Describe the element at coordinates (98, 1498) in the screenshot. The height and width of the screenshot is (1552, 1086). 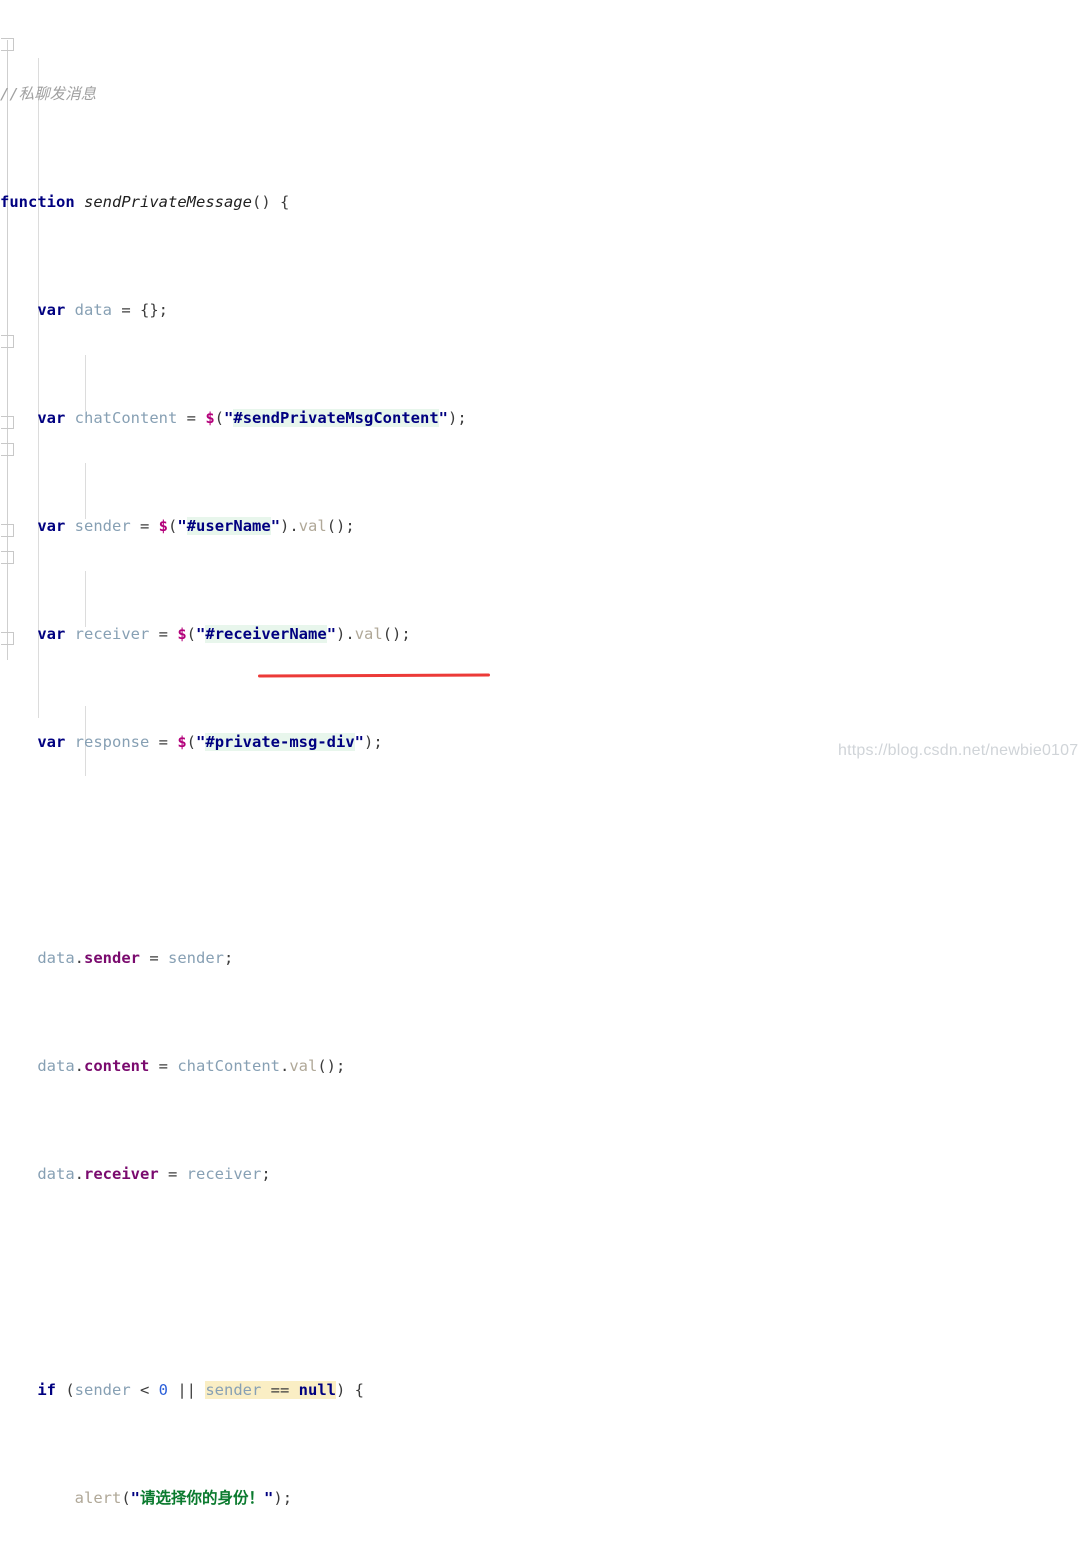
I see `method-alert: alert` at that location.